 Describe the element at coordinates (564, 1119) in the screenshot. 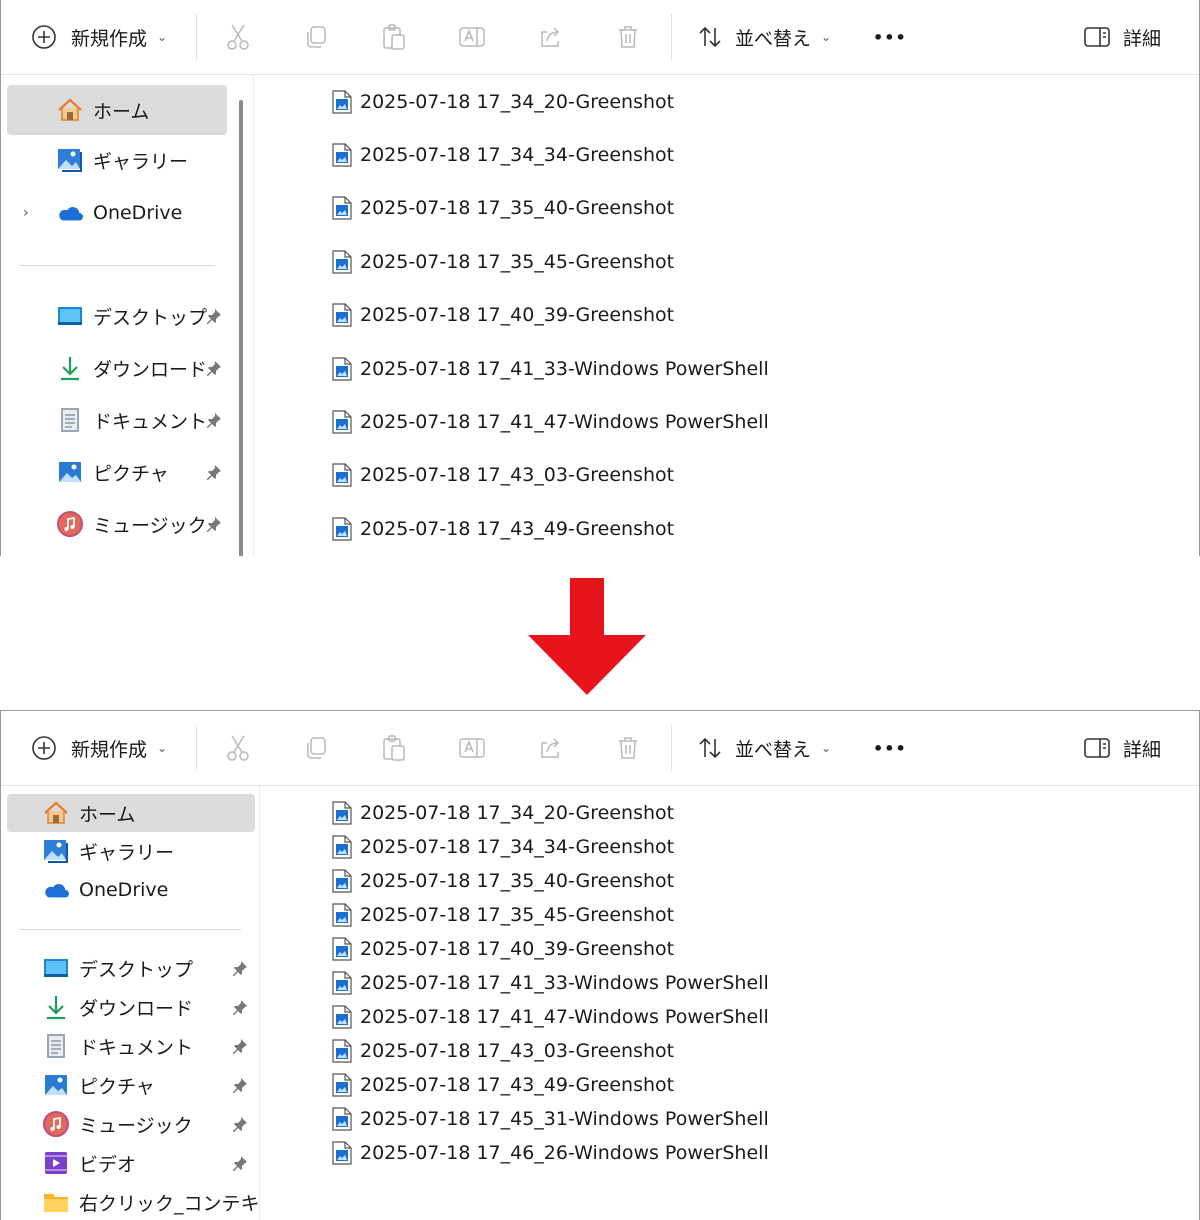

I see `file-name: 2025-07-18 17_45_31-Windows PowerShell` at that location.